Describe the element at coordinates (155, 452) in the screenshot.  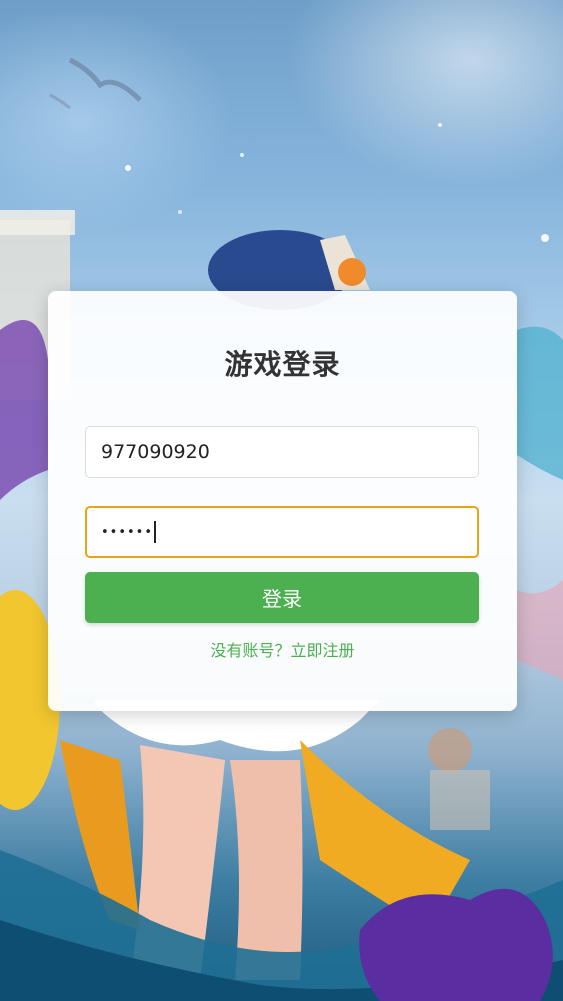
I see `username-value: 977090920` at that location.